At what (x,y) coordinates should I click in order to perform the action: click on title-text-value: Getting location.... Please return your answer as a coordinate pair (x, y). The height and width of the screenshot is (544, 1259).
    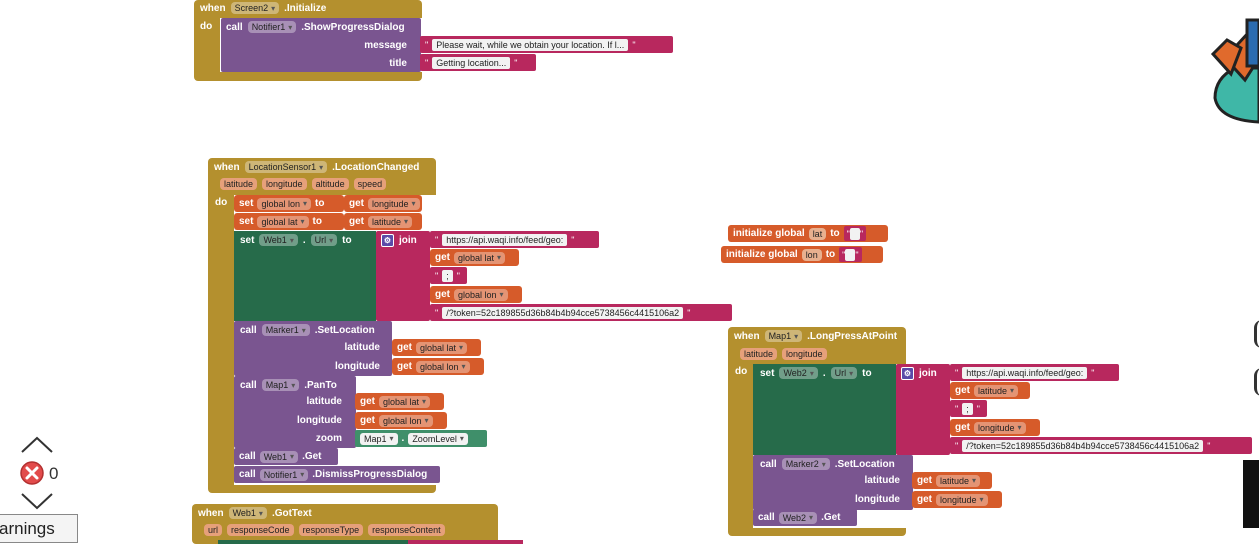
    Looking at the image, I should click on (471, 62).